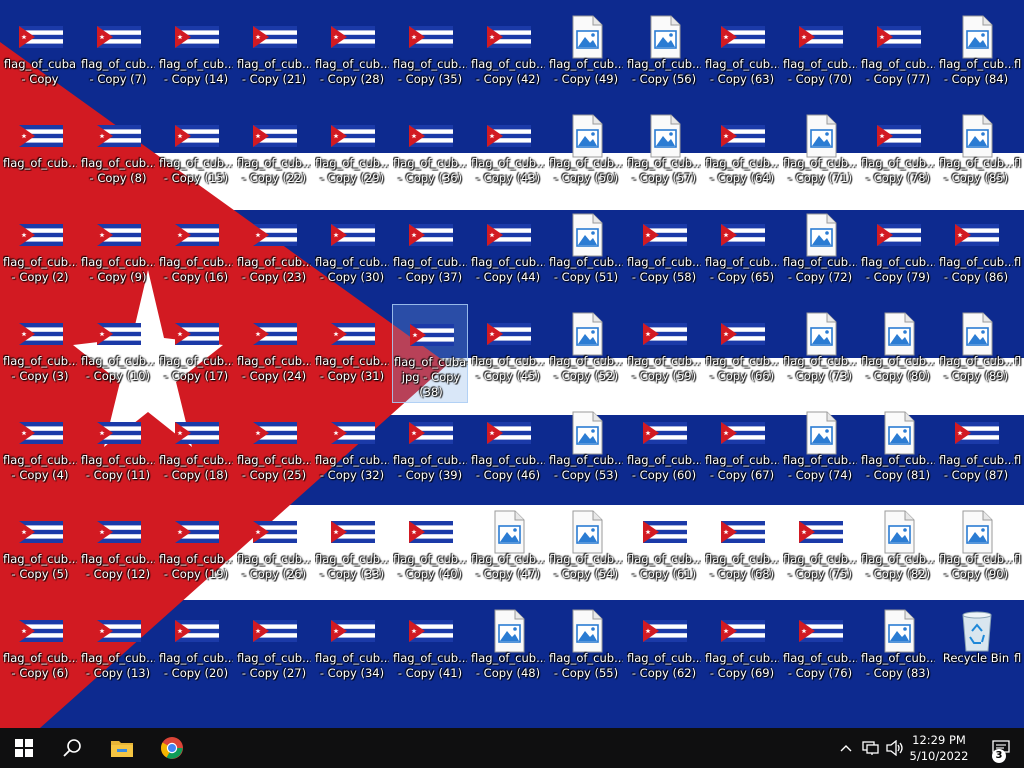 This screenshot has width=1024, height=768. Describe the element at coordinates (352, 155) in the screenshot. I see `desktop-file-icon: flag_of_cub... - Copy (29)` at that location.